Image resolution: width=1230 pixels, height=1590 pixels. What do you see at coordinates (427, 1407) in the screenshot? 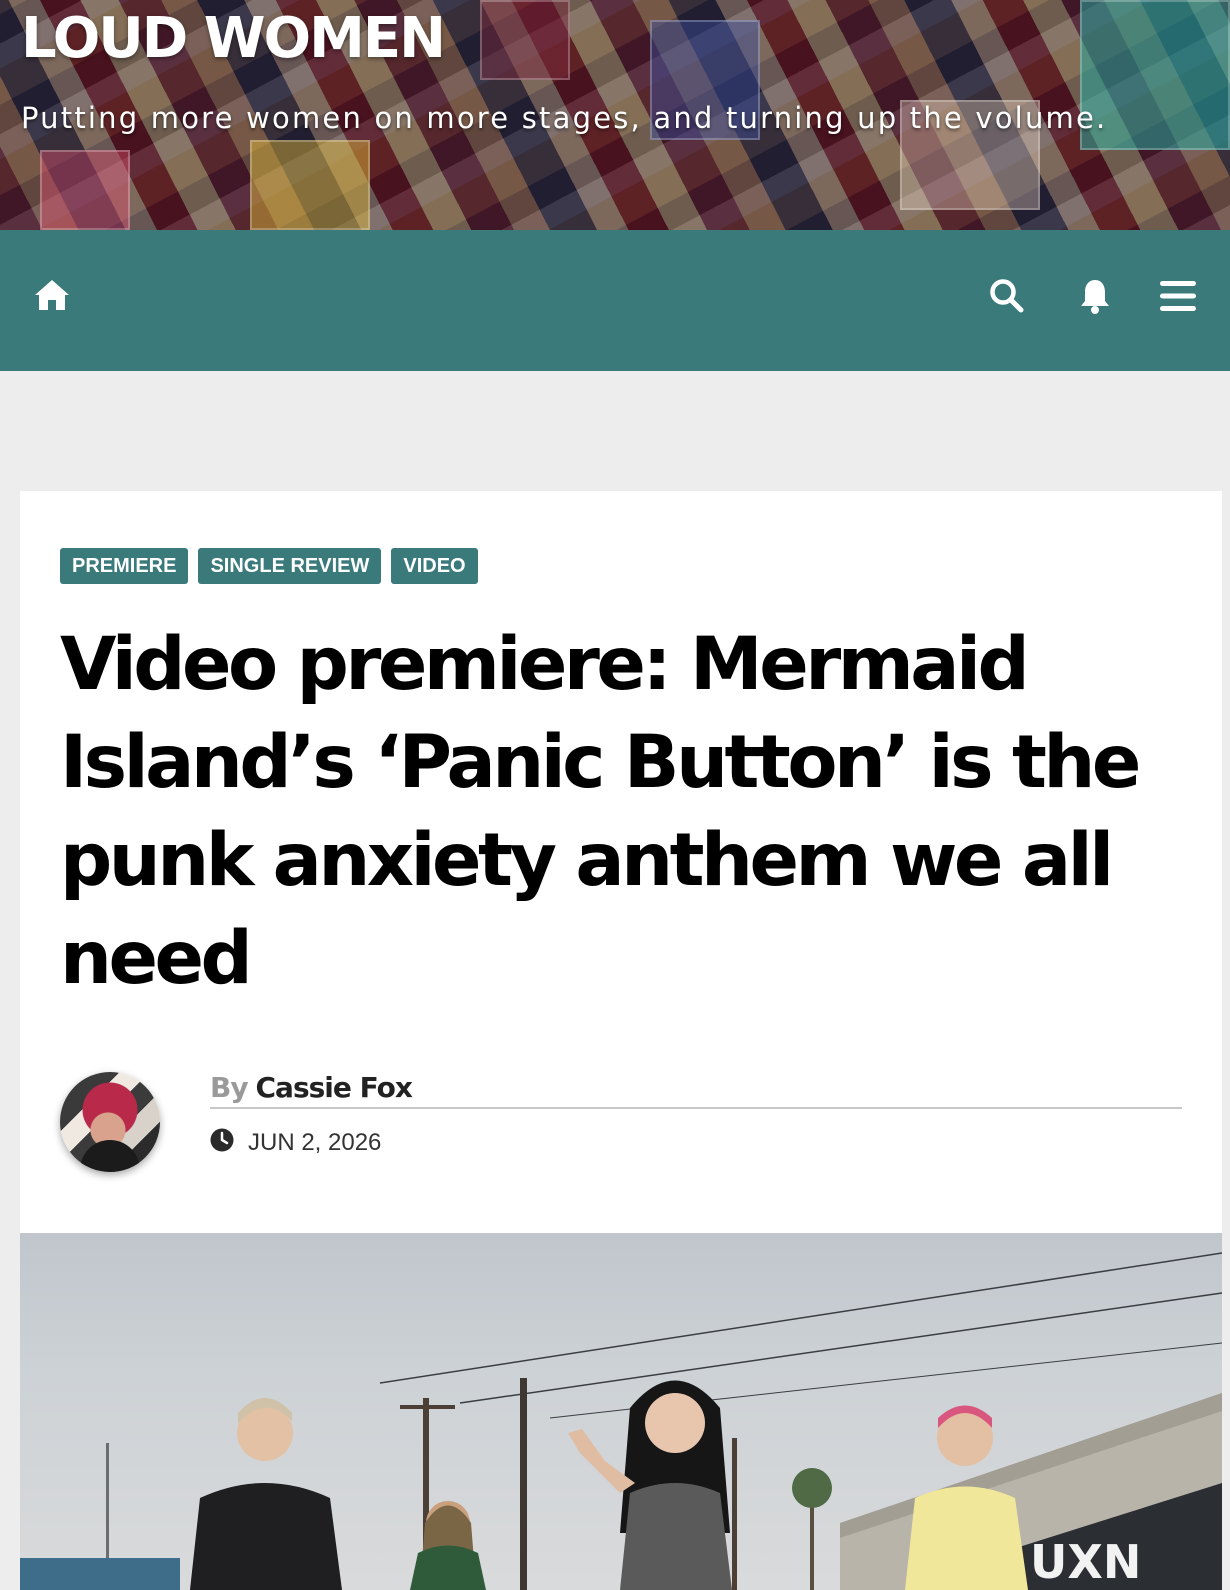
I see `utility-pole-crossbar` at bounding box center [427, 1407].